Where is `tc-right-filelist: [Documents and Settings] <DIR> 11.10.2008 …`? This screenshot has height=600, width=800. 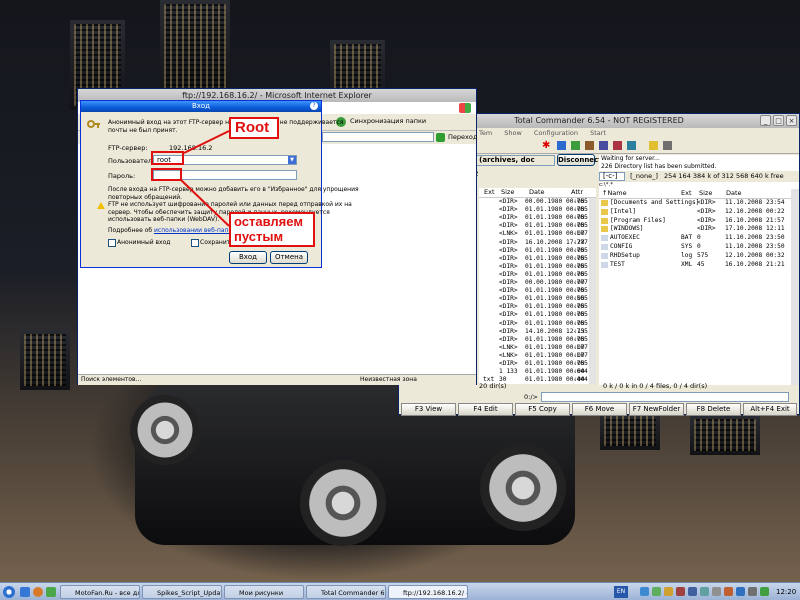
tc-right-filelist: [Documents and Settings] <DIR> 11.10.2008 … is located at coordinates (695, 292).